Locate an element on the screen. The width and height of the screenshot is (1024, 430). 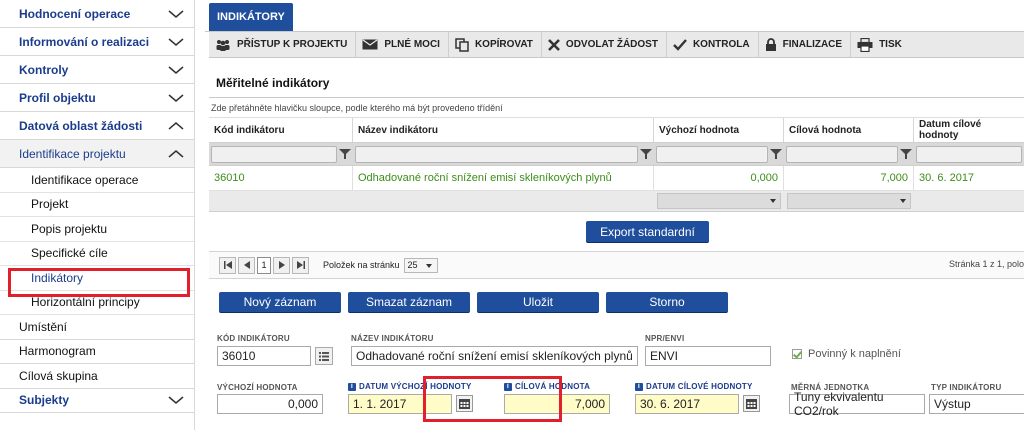
column-header-vychozi: Výchozí hodnota is located at coordinates (719, 130).